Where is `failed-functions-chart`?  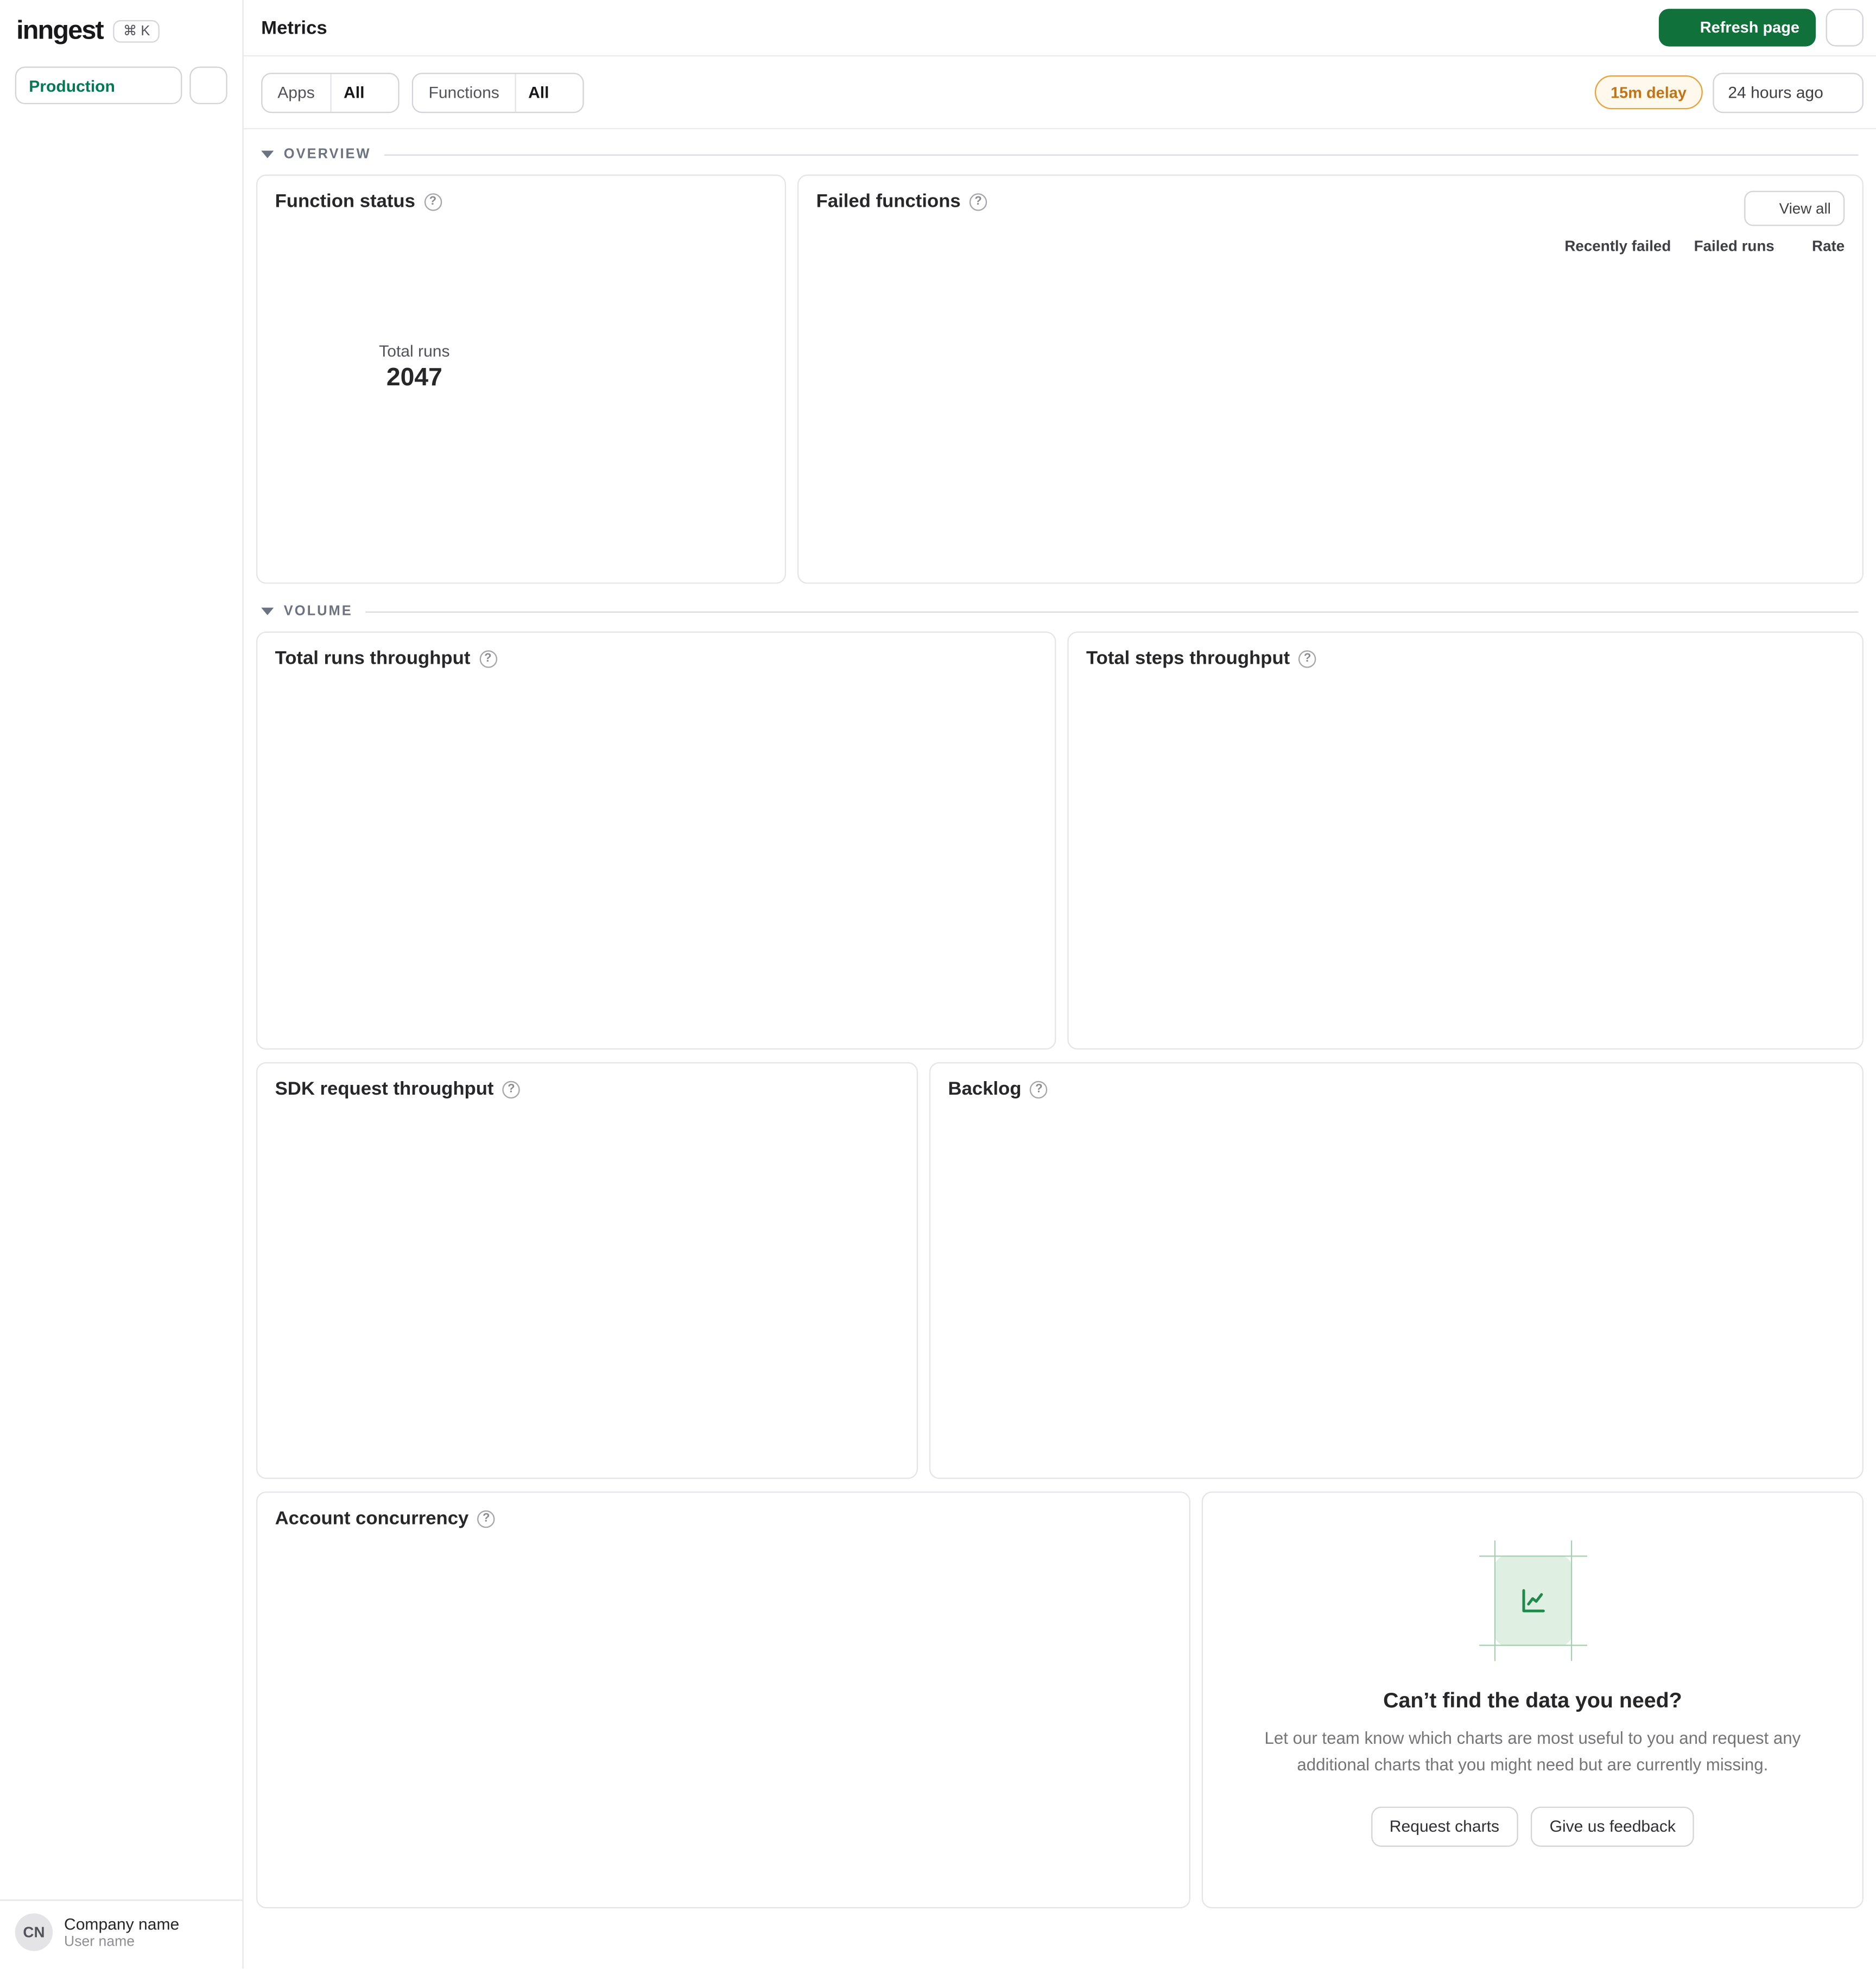 failed-functions-chart is located at coordinates (1167, 363).